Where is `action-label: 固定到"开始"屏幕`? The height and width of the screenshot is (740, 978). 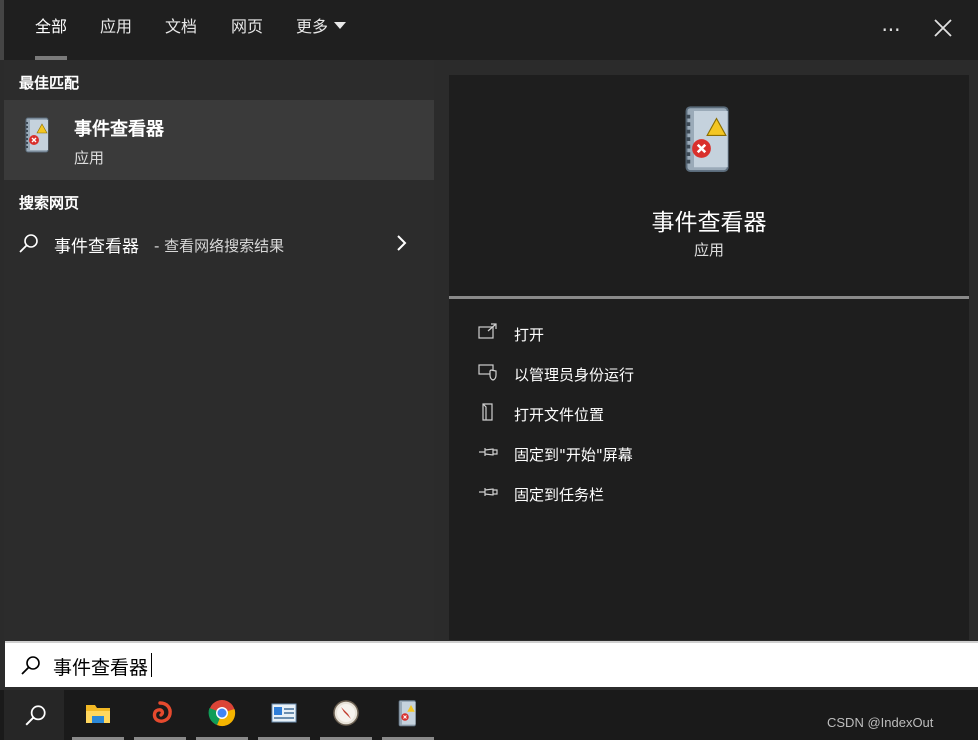
action-label: 固定到"开始"屏幕 is located at coordinates (573, 455).